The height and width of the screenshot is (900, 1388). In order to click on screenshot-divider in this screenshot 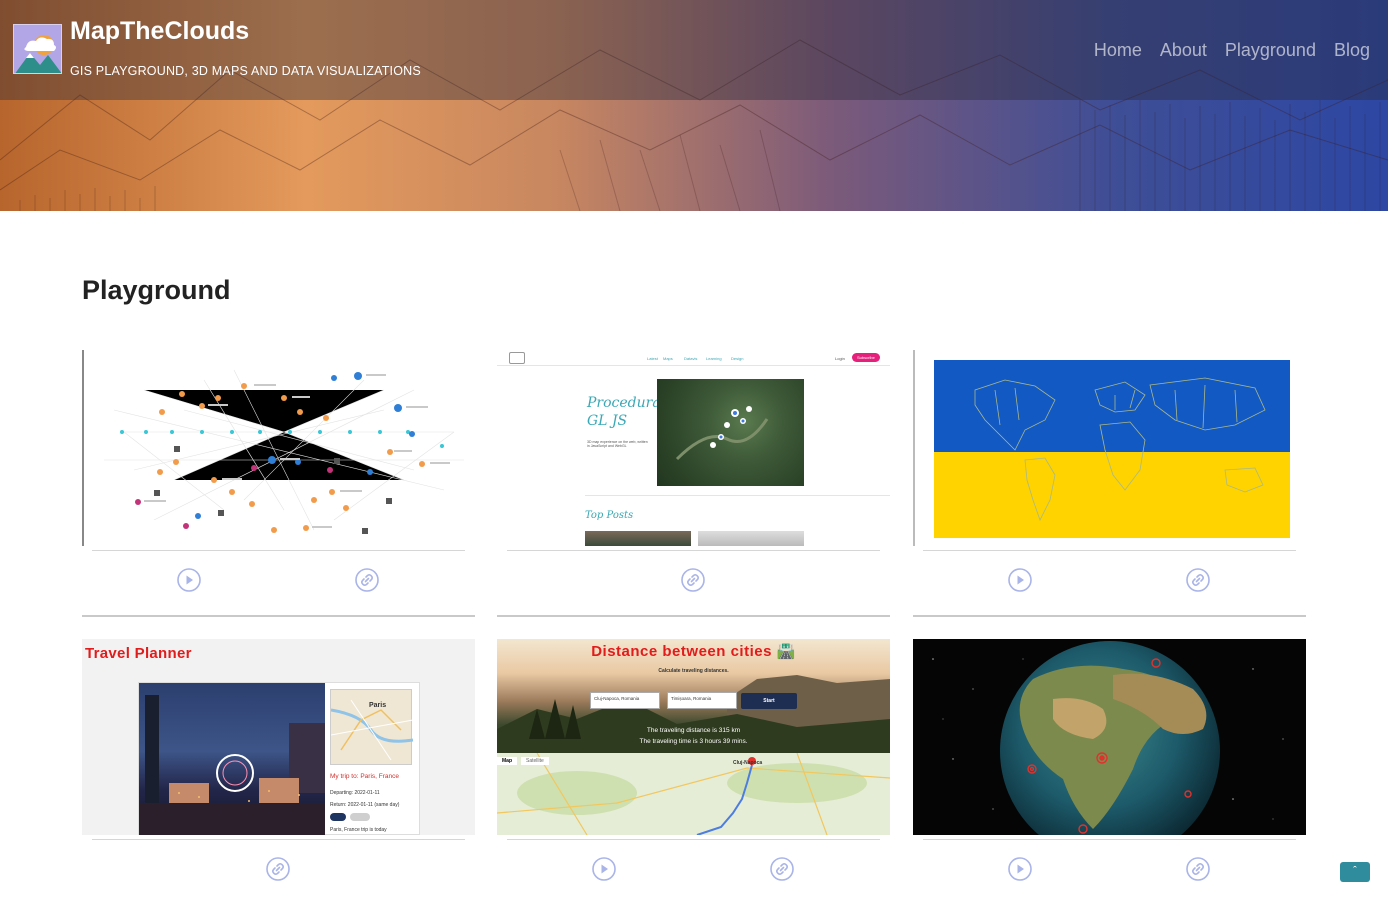, I will do `click(737, 495)`.